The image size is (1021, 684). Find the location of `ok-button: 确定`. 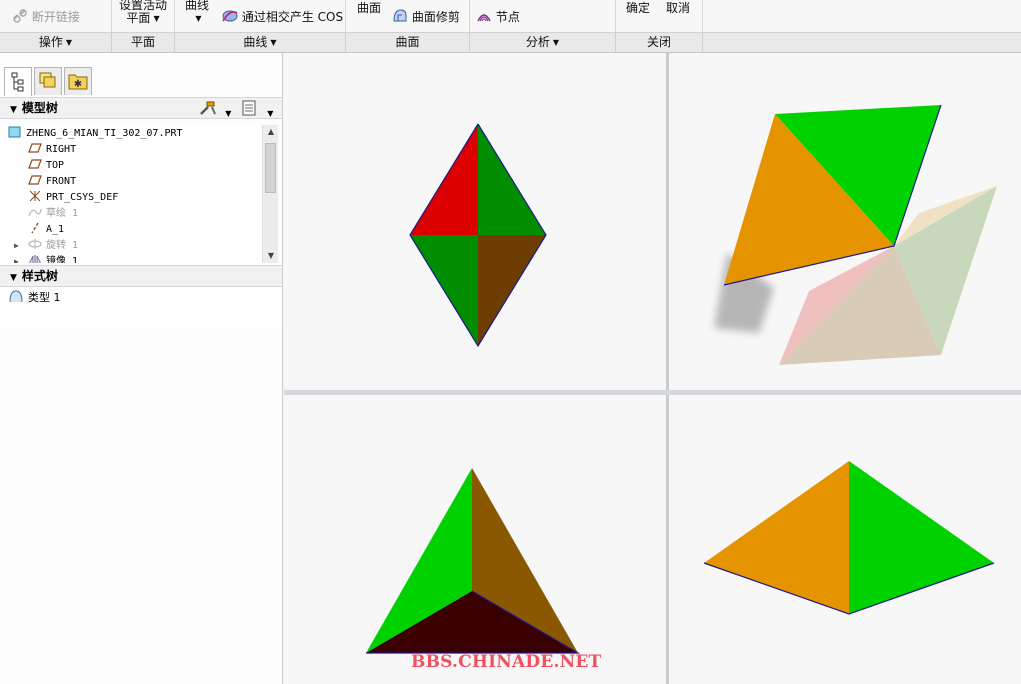

ok-button: 确定 is located at coordinates (638, 8).